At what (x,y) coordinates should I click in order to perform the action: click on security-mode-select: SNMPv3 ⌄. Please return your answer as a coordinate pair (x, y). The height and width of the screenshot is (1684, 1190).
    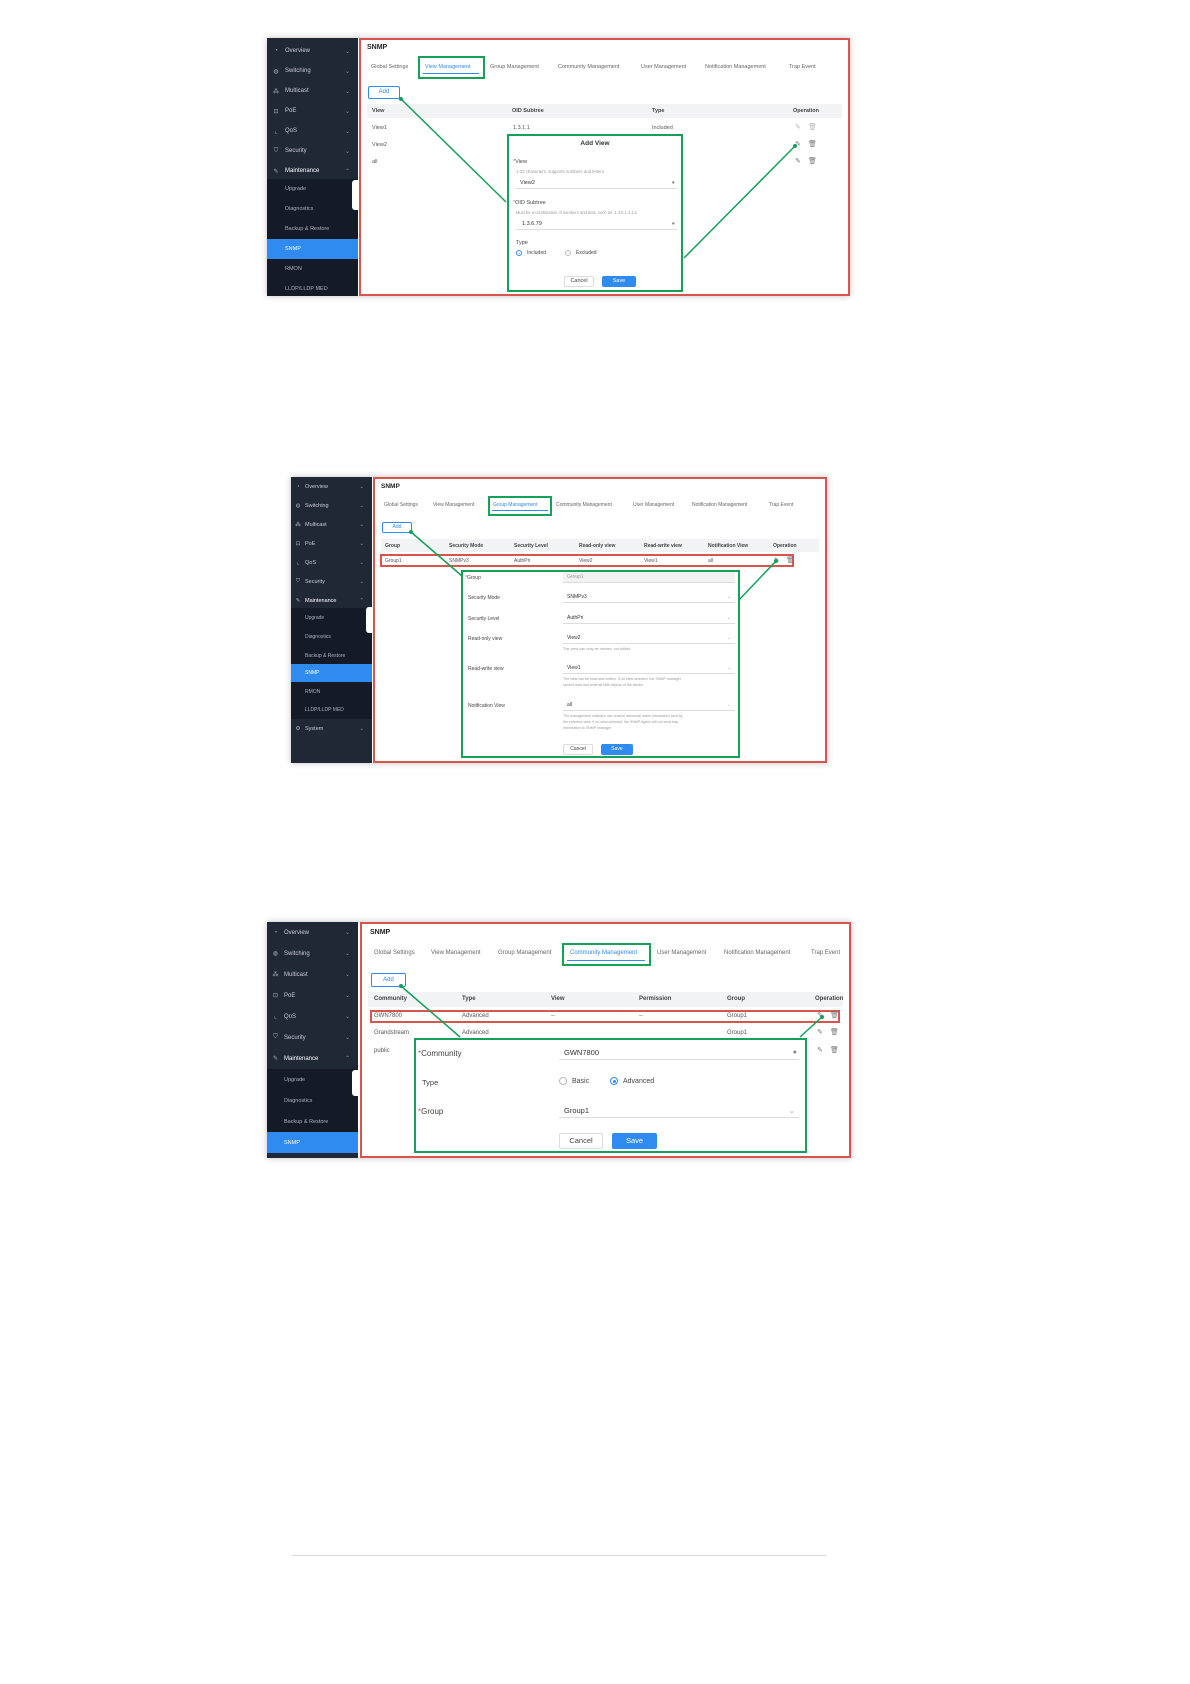
    Looking at the image, I should click on (649, 597).